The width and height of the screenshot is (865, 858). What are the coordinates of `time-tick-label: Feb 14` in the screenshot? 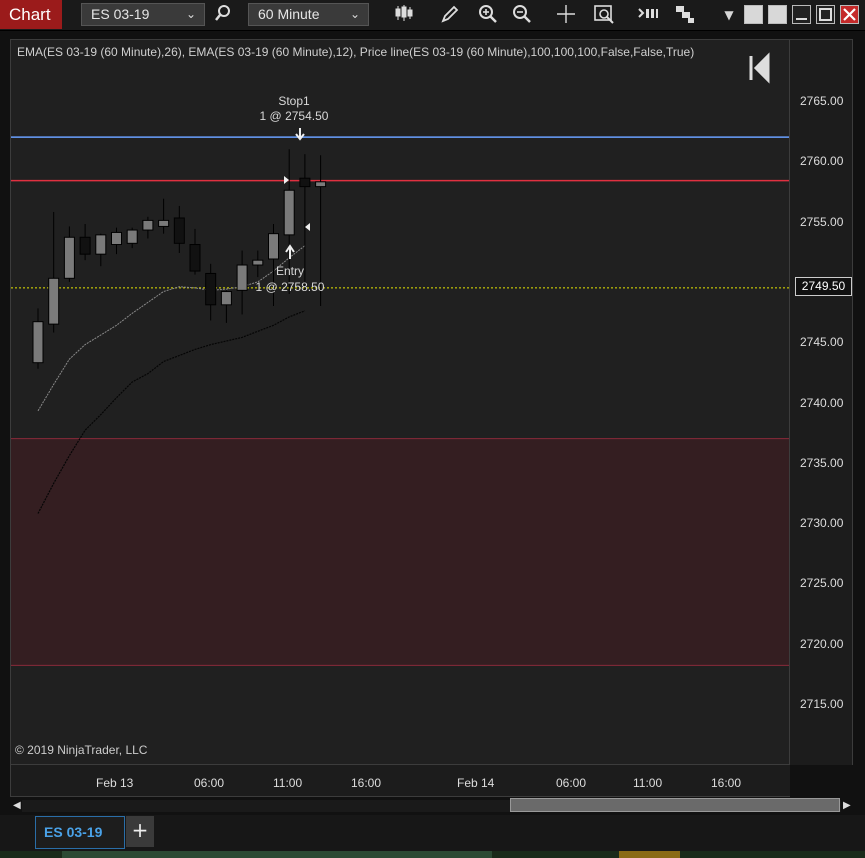 It's located at (476, 783).